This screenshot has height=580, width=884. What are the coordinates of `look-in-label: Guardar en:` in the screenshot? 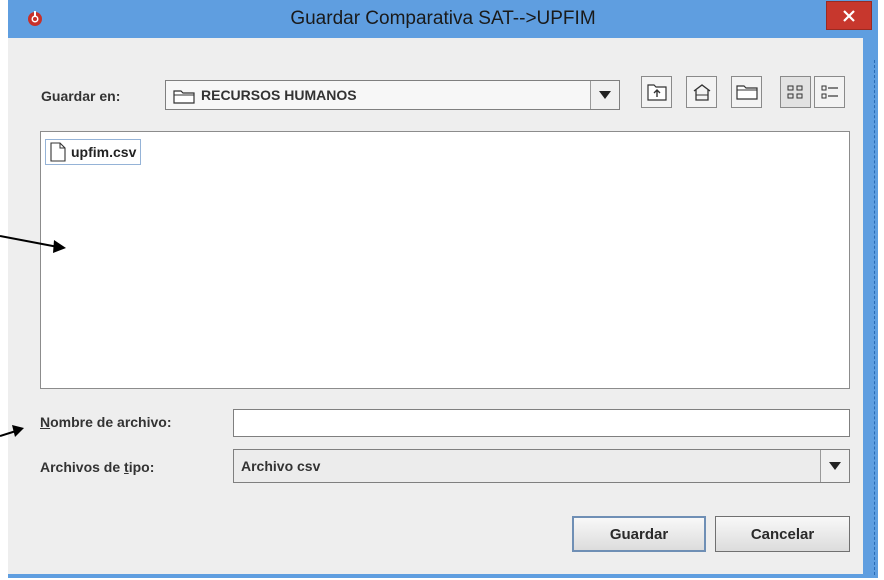 It's located at (81, 96).